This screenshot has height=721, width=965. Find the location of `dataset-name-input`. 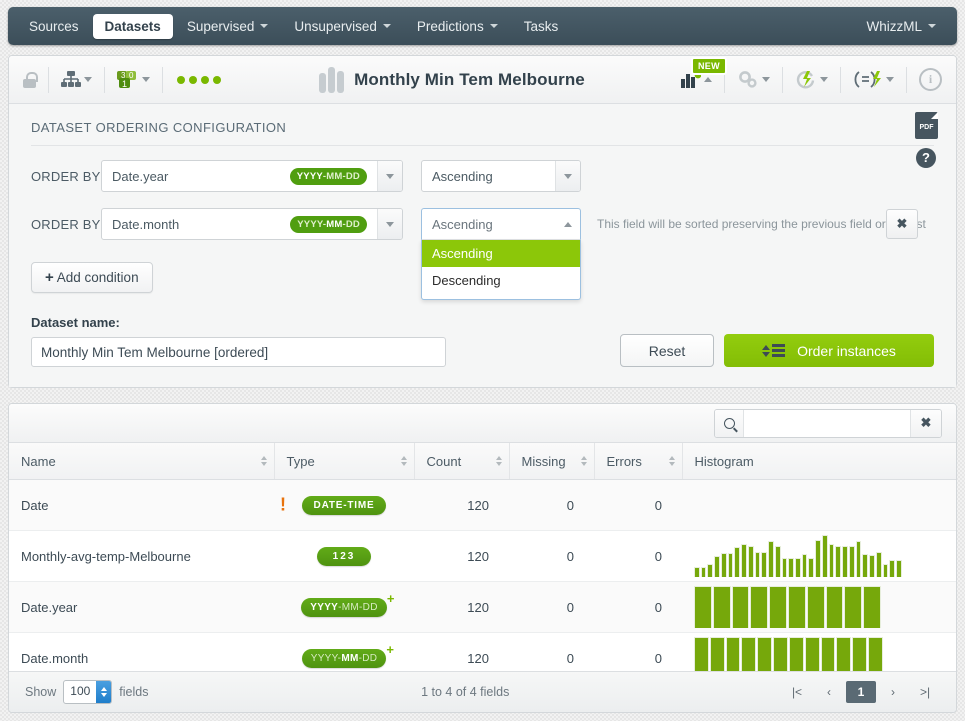

dataset-name-input is located at coordinates (238, 352).